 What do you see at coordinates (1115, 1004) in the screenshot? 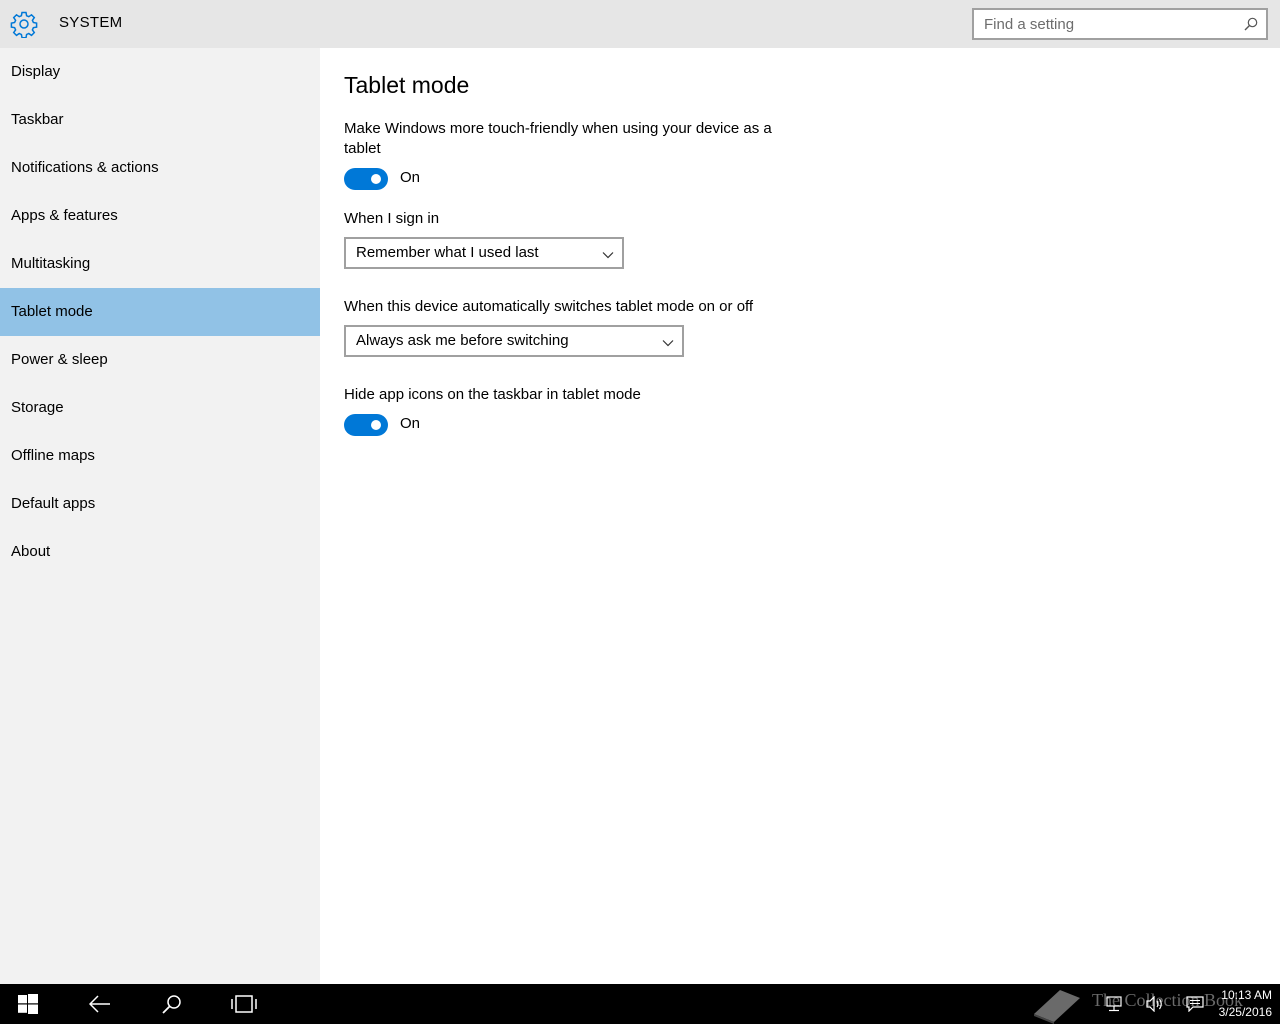
I see `network-icon` at bounding box center [1115, 1004].